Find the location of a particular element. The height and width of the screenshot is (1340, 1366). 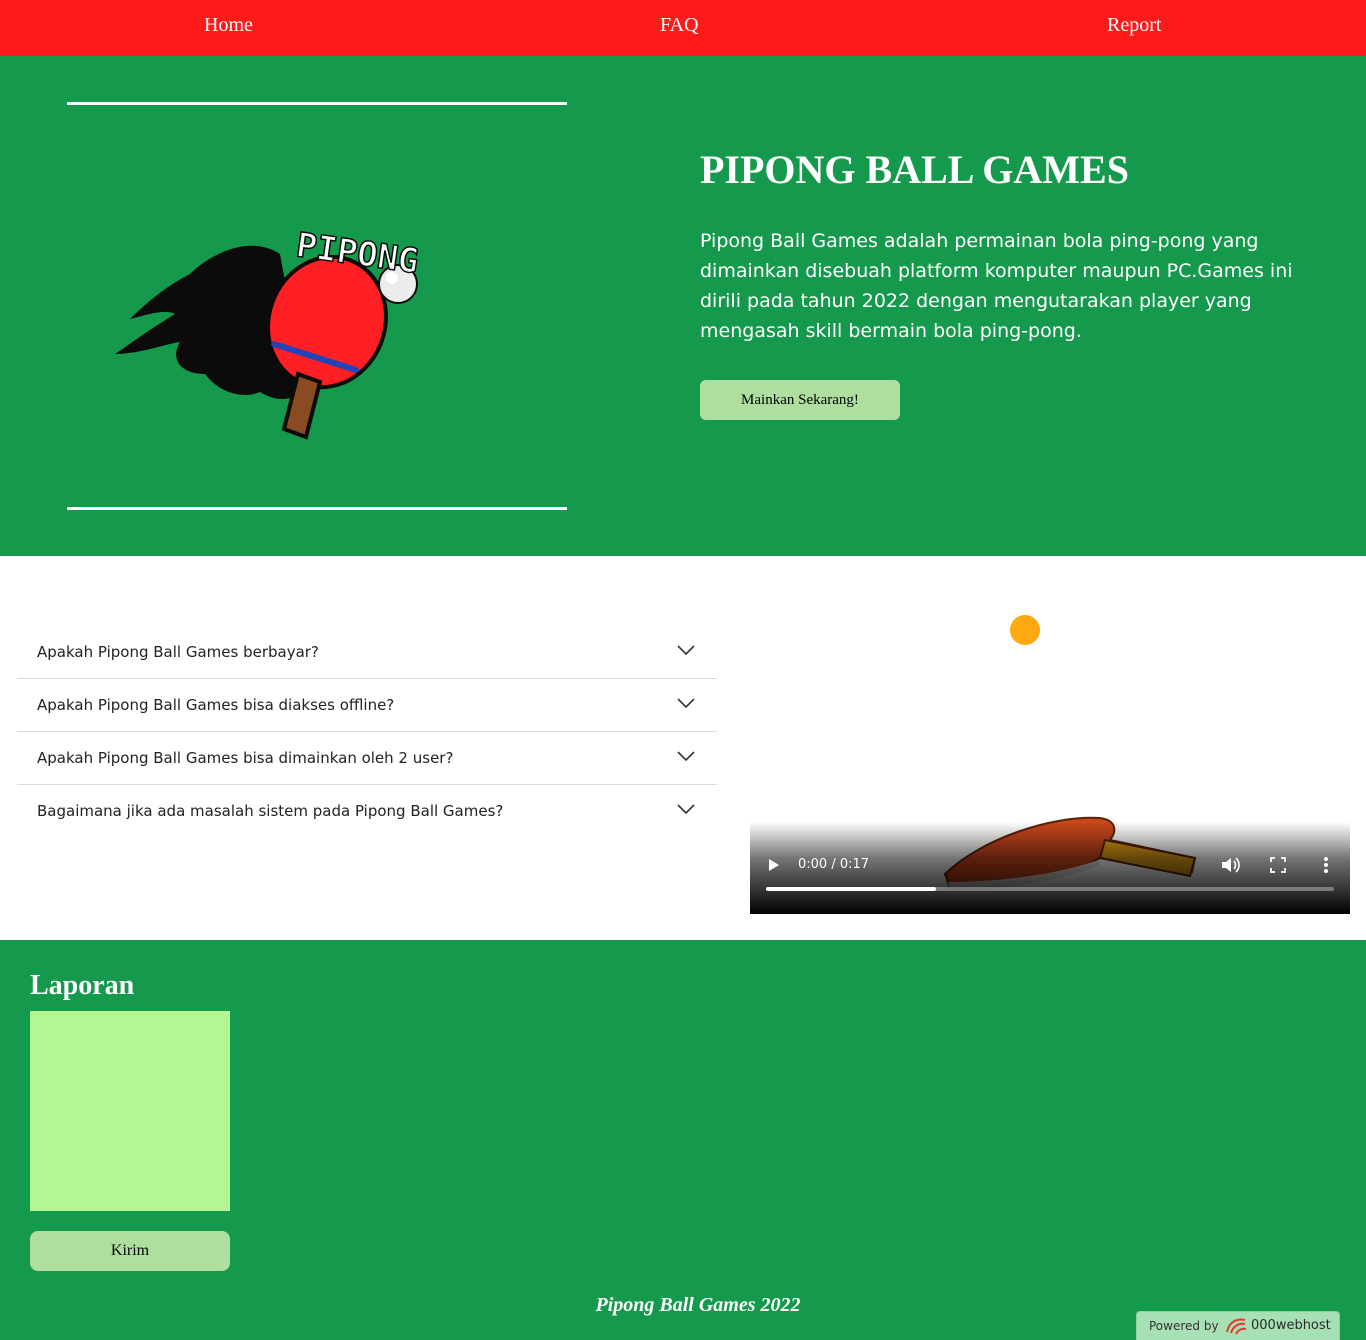

volume-icon is located at coordinates (1230, 865).